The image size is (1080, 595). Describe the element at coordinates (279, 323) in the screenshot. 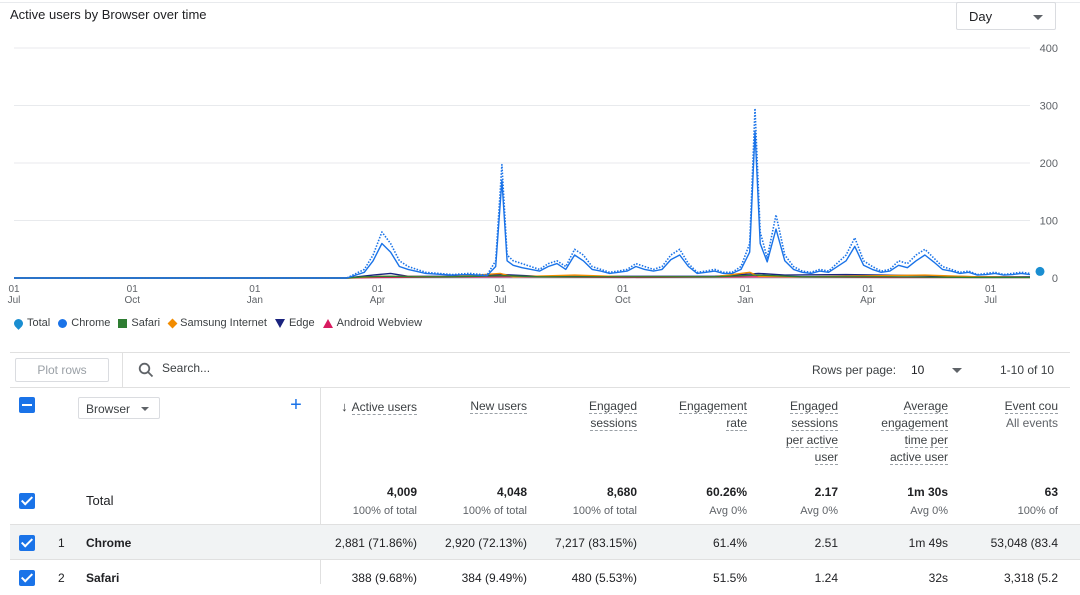

I see `legend-tri-down-icon` at that location.